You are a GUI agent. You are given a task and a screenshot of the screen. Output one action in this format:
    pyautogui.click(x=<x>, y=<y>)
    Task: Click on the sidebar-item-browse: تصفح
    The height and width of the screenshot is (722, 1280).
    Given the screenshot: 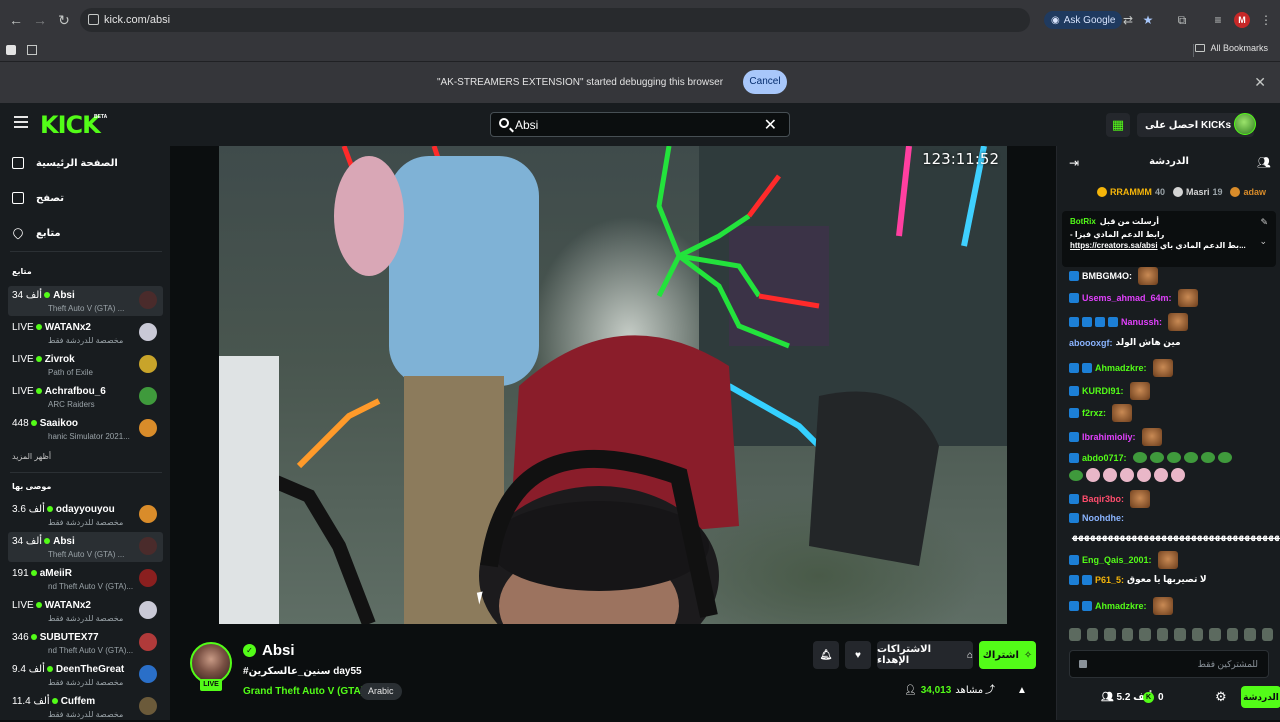 What is the action you would take?
    pyautogui.click(x=87, y=198)
    